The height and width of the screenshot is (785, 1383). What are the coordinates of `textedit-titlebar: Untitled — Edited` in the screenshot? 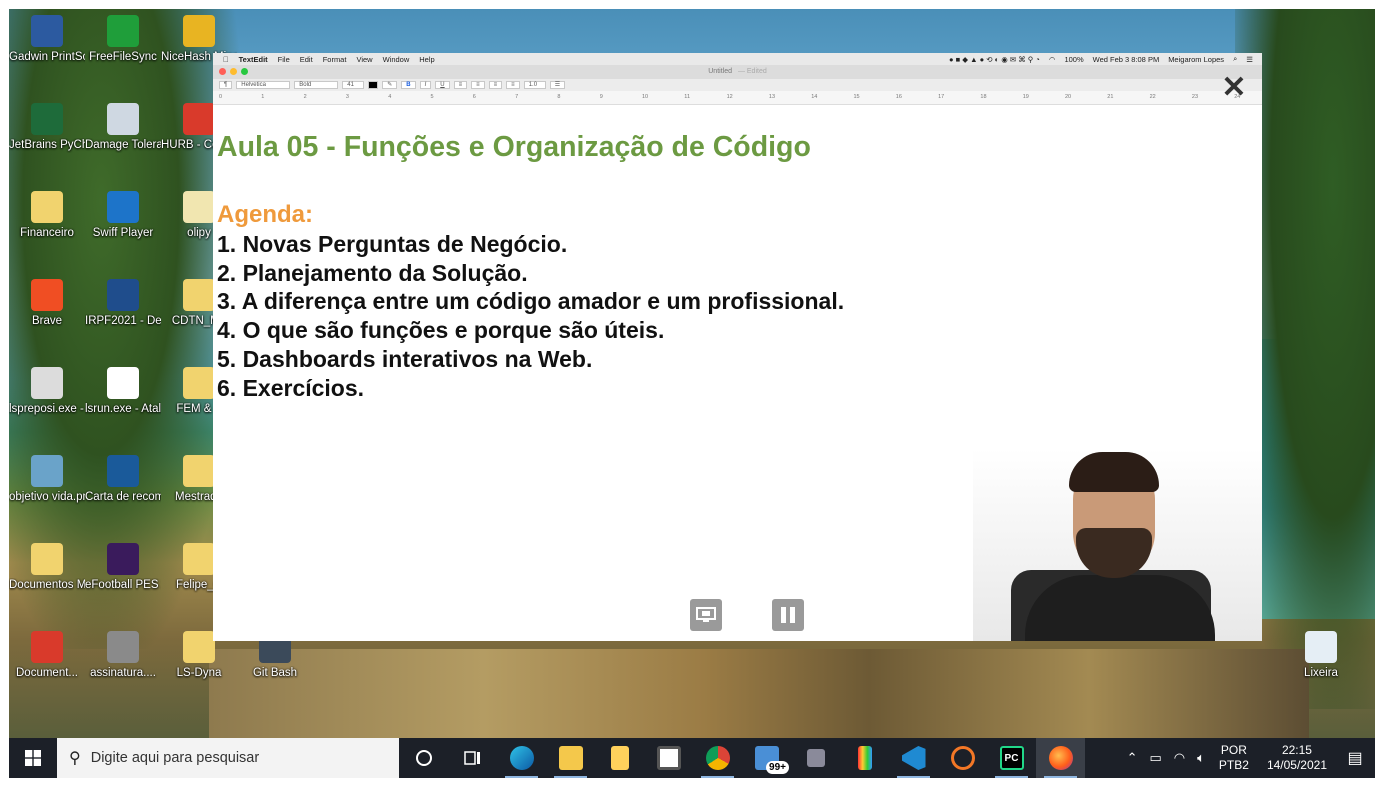 It's located at (737, 72).